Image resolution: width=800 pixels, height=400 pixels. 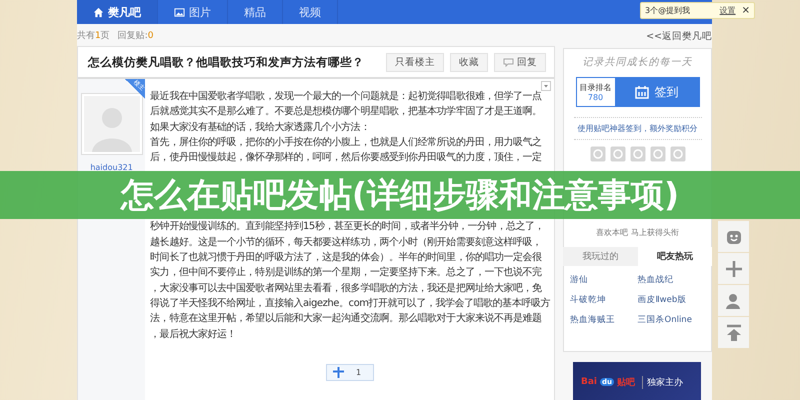 What do you see at coordinates (111, 124) in the screenshot?
I see `avatar-silhouette` at bounding box center [111, 124].